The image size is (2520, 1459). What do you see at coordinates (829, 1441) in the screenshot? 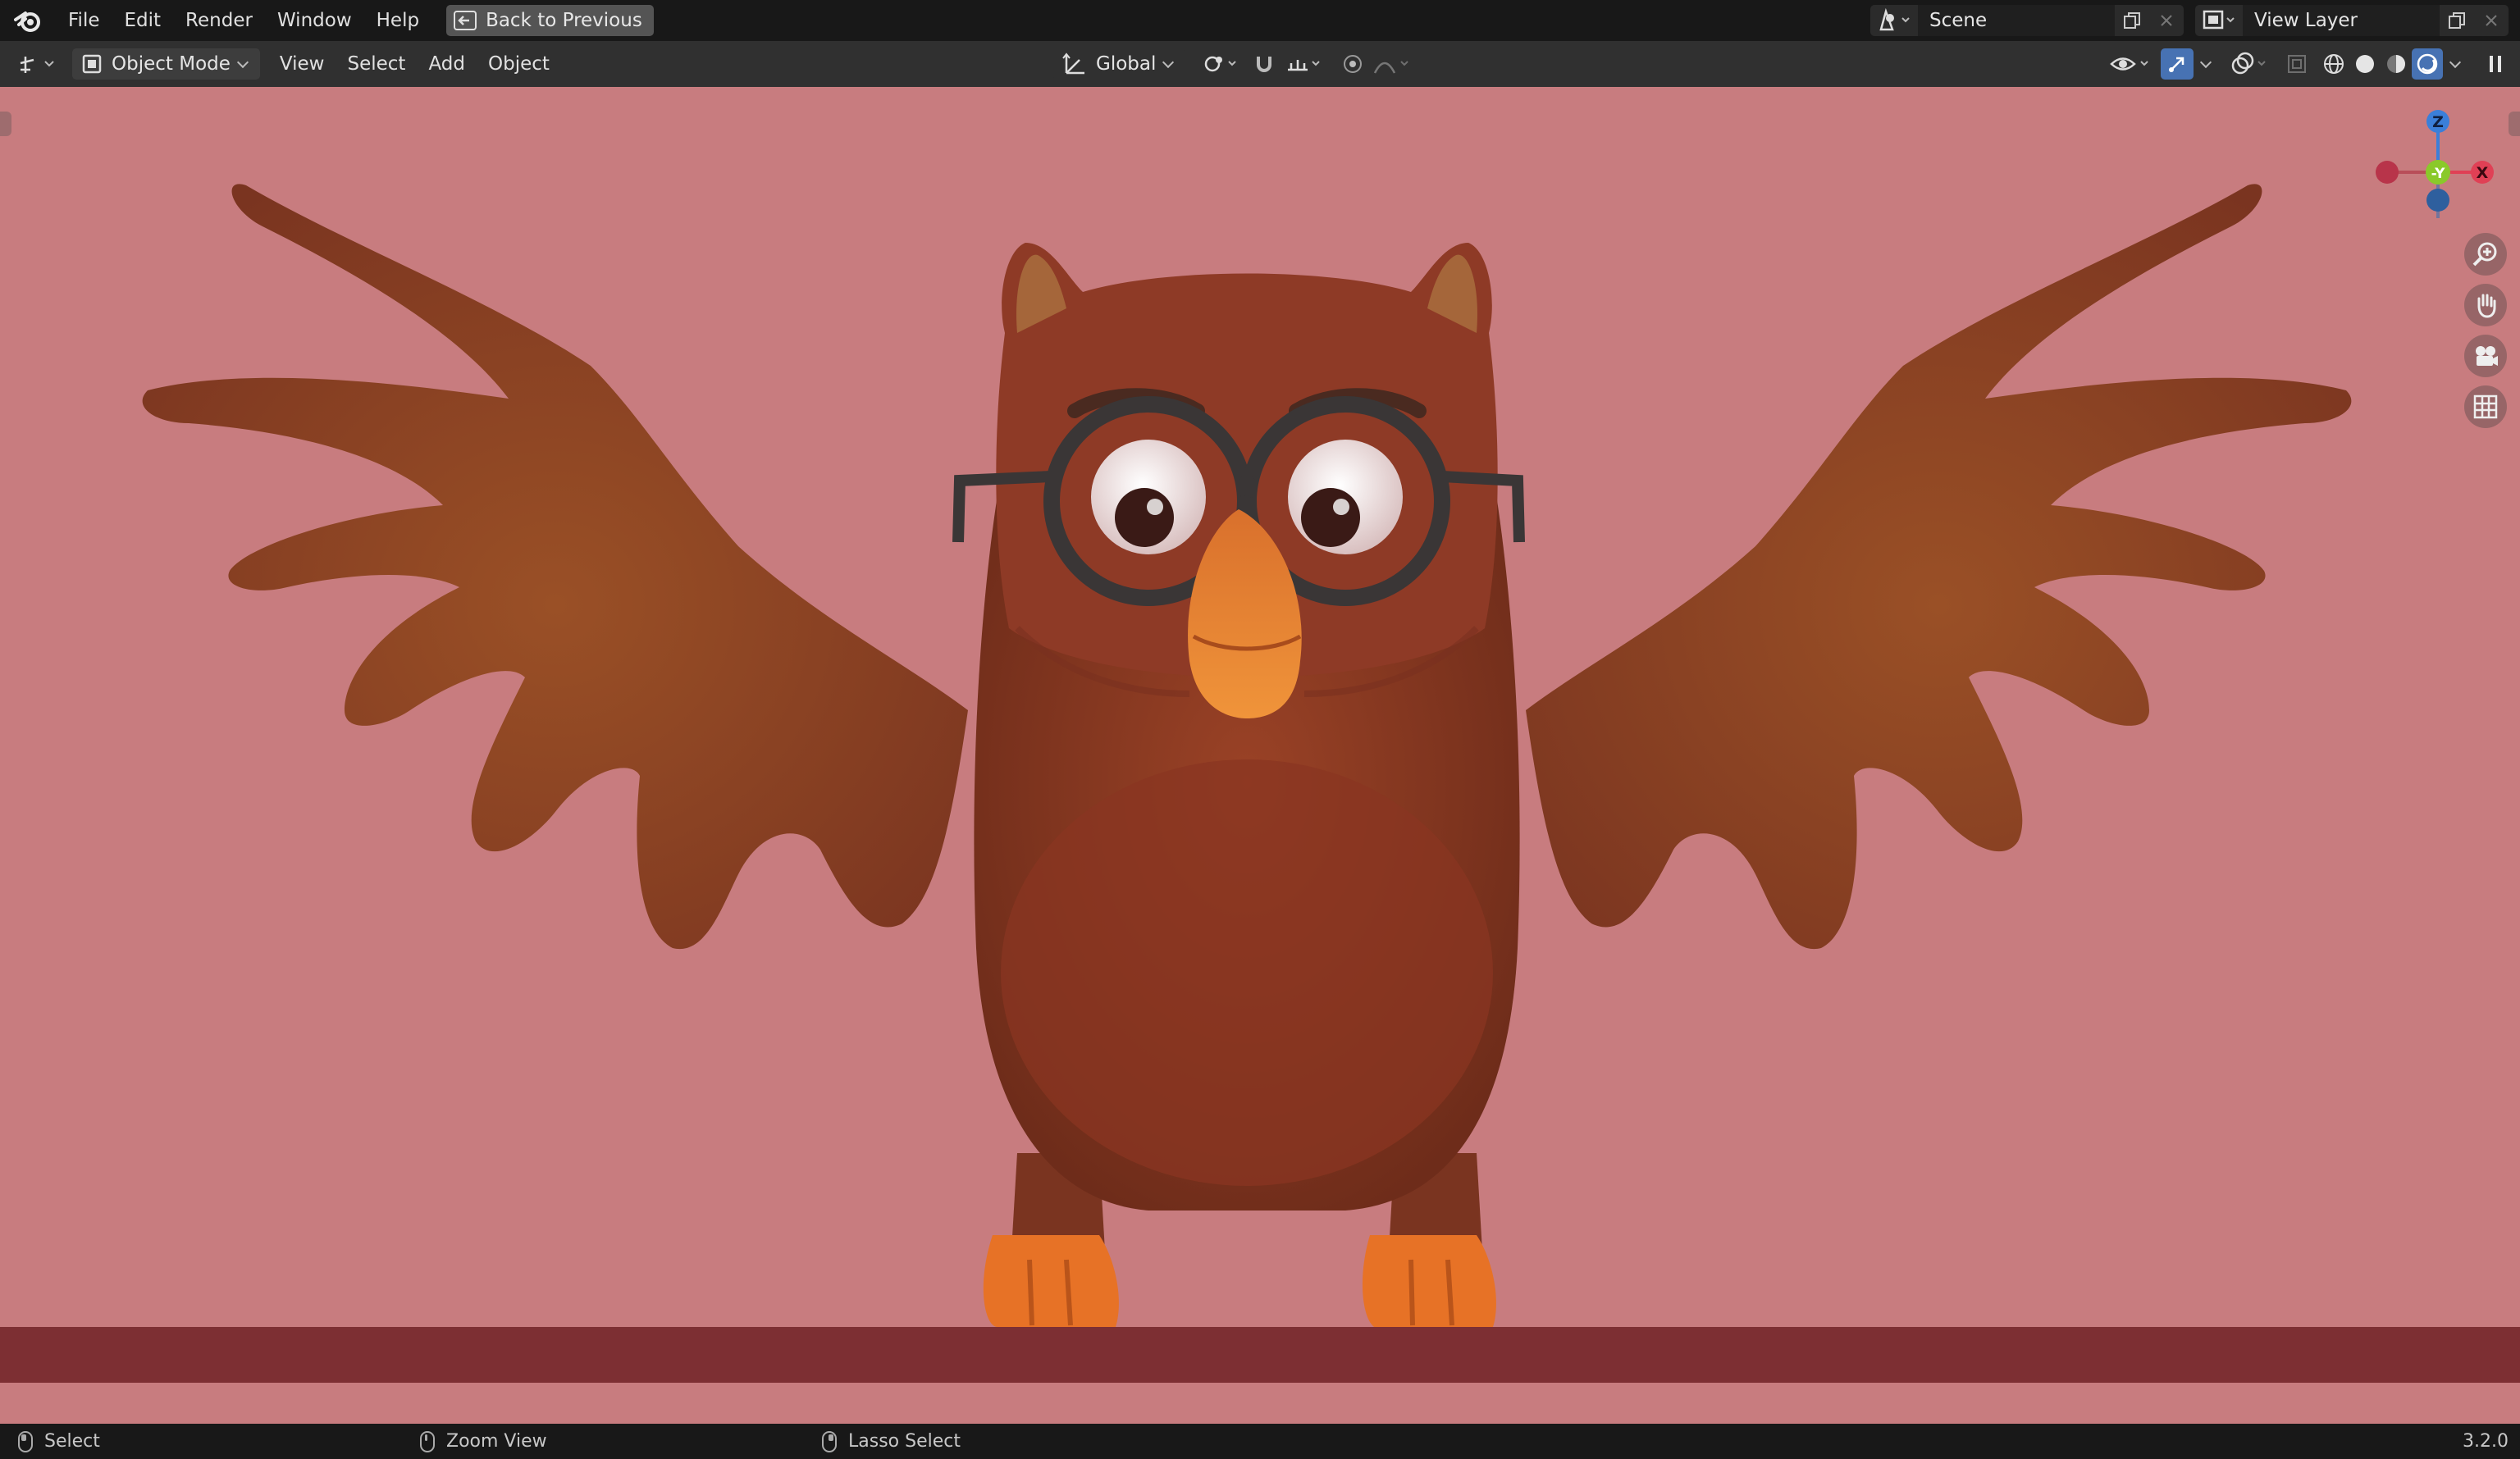
I see `mouse-right-icon` at bounding box center [829, 1441].